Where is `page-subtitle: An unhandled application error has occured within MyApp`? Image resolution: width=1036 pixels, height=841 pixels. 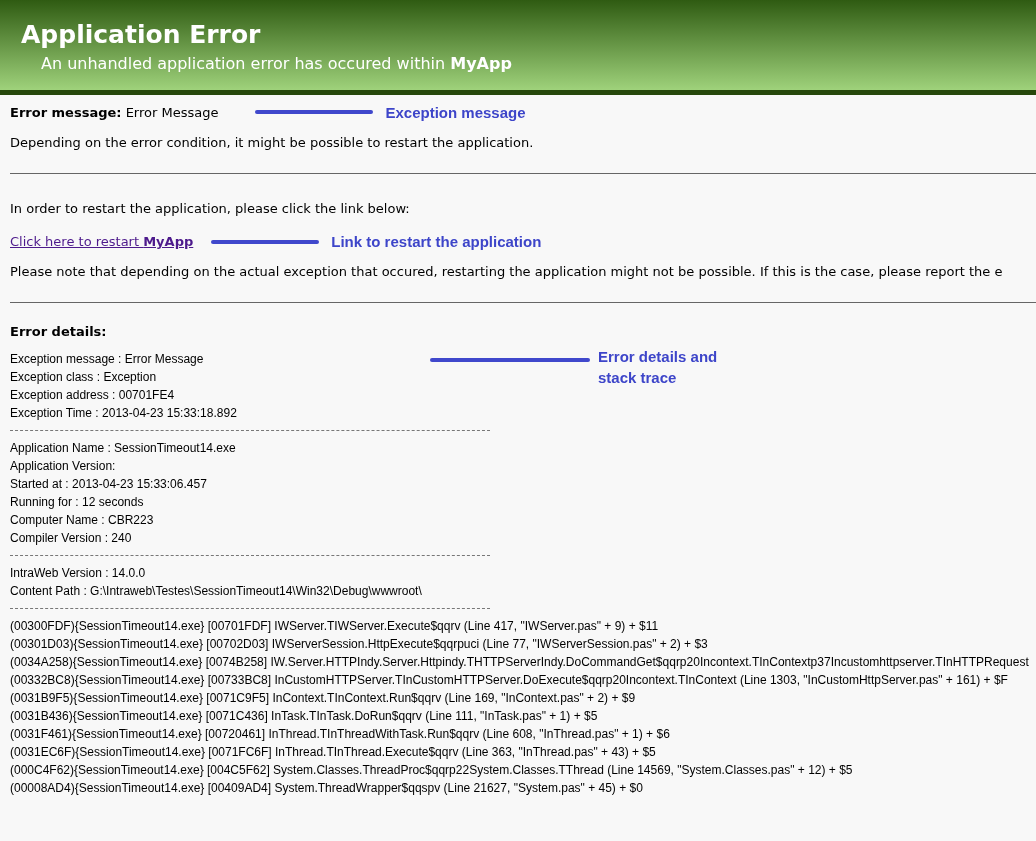 page-subtitle: An unhandled application error has occured within MyApp is located at coordinates (277, 63).